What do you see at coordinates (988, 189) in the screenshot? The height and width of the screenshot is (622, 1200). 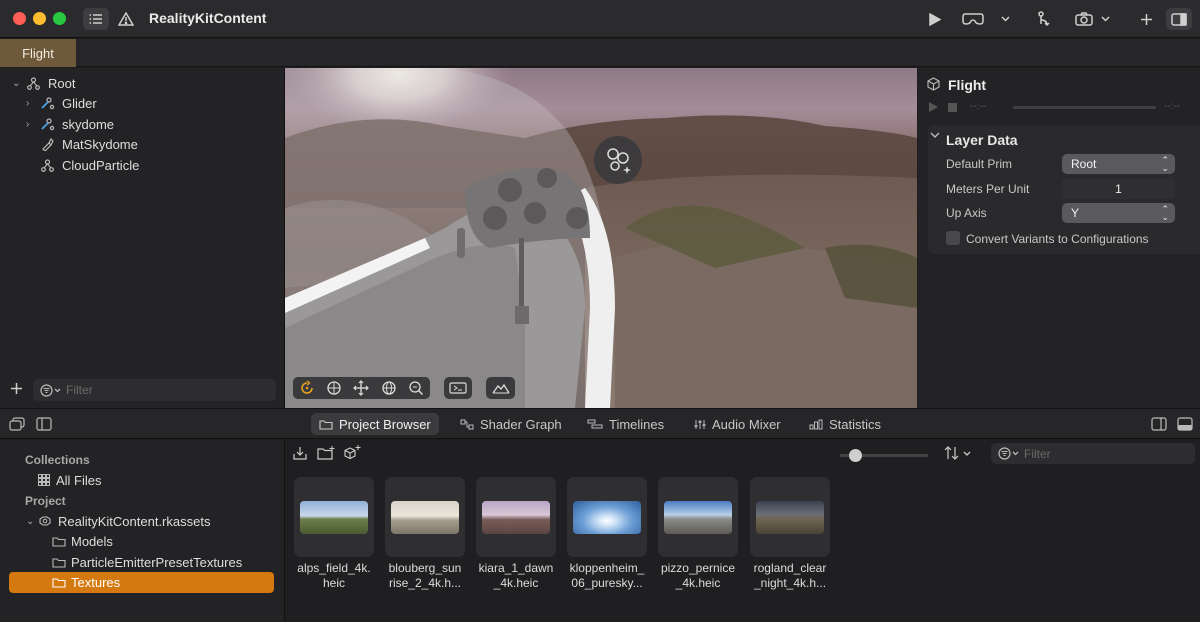 I see `meters-per-unit-label: Meters Per Unit` at bounding box center [988, 189].